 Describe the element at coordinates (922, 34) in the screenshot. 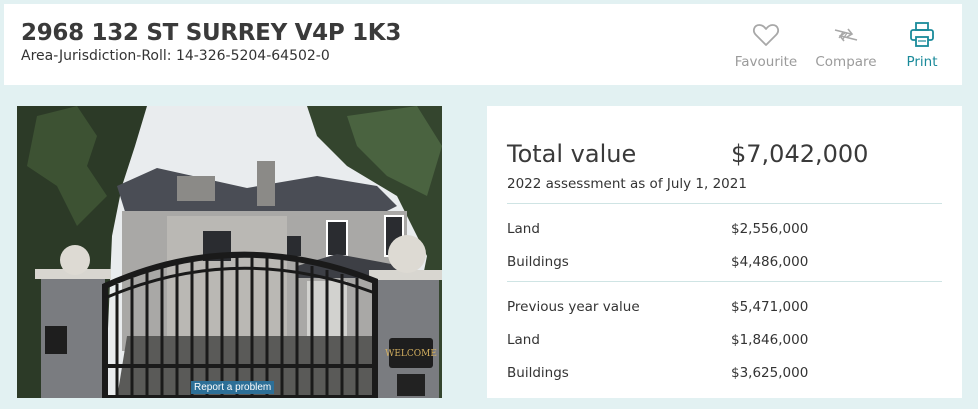

I see `printer-icon` at that location.